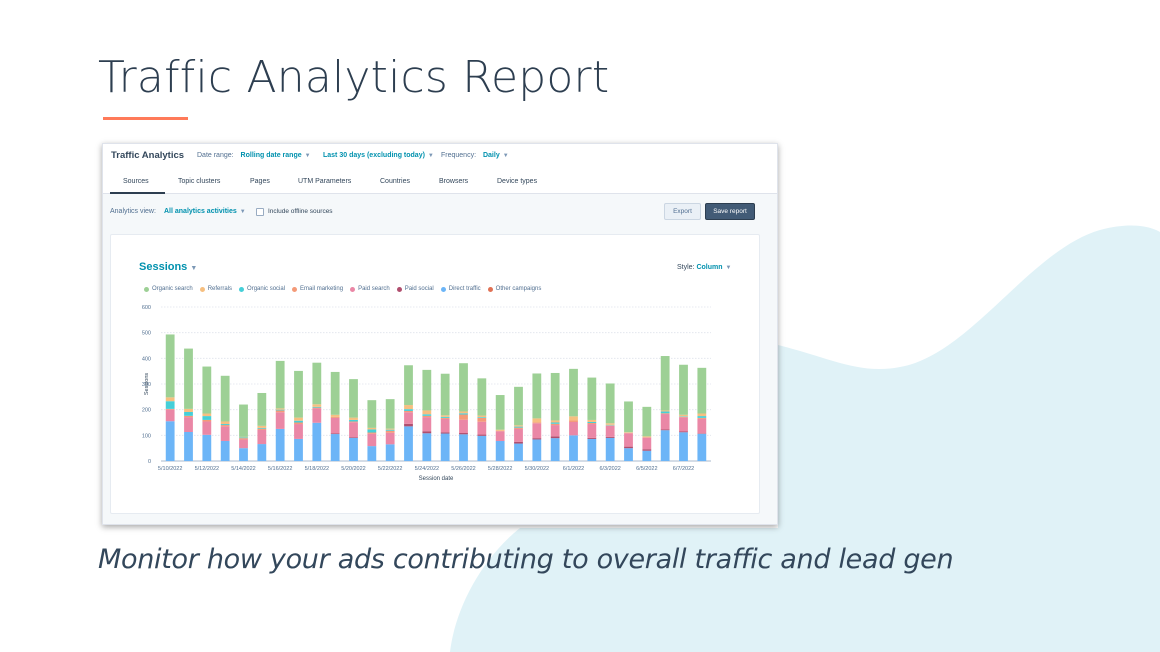 This screenshot has height=652, width=1160. Describe the element at coordinates (475, 155) in the screenshot. I see `frequency-filter: Frequency: Daily ▼` at that location.